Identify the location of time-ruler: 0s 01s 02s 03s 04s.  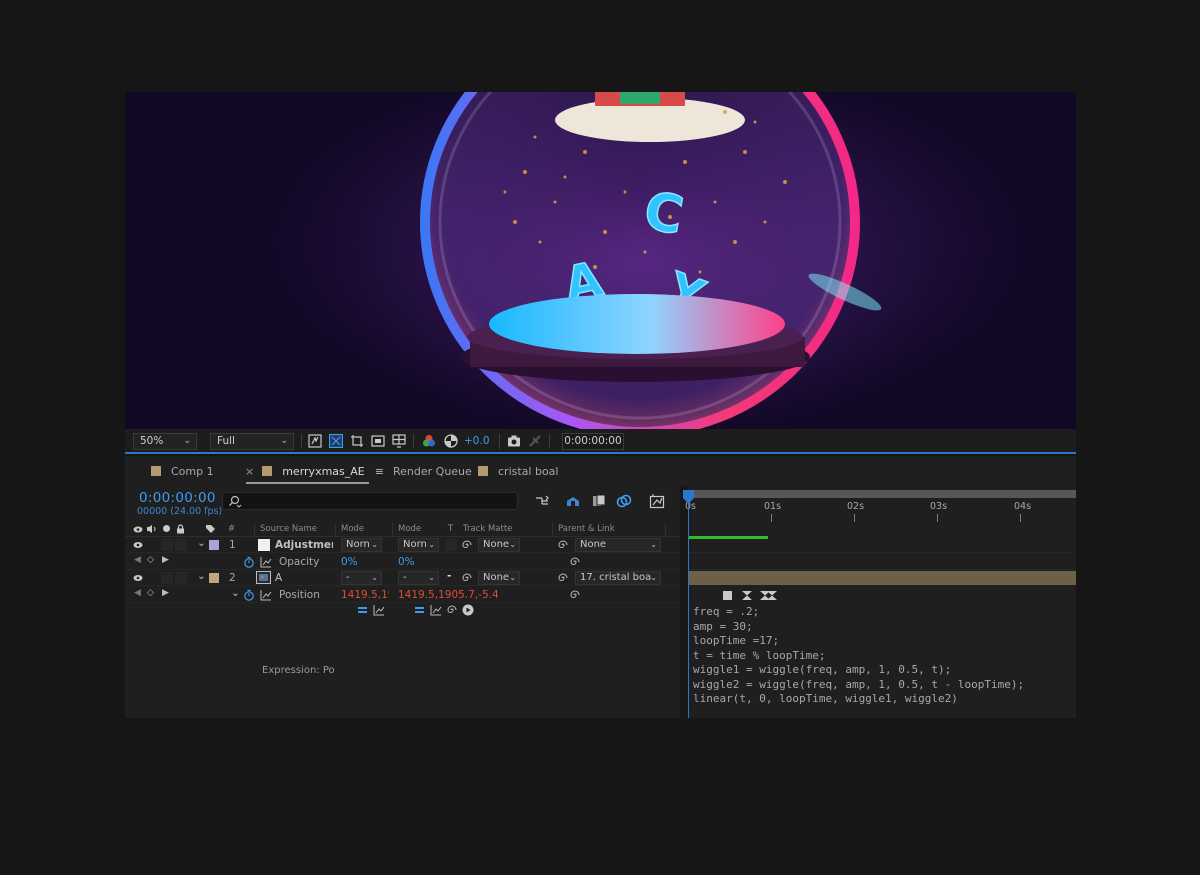
(880, 515).